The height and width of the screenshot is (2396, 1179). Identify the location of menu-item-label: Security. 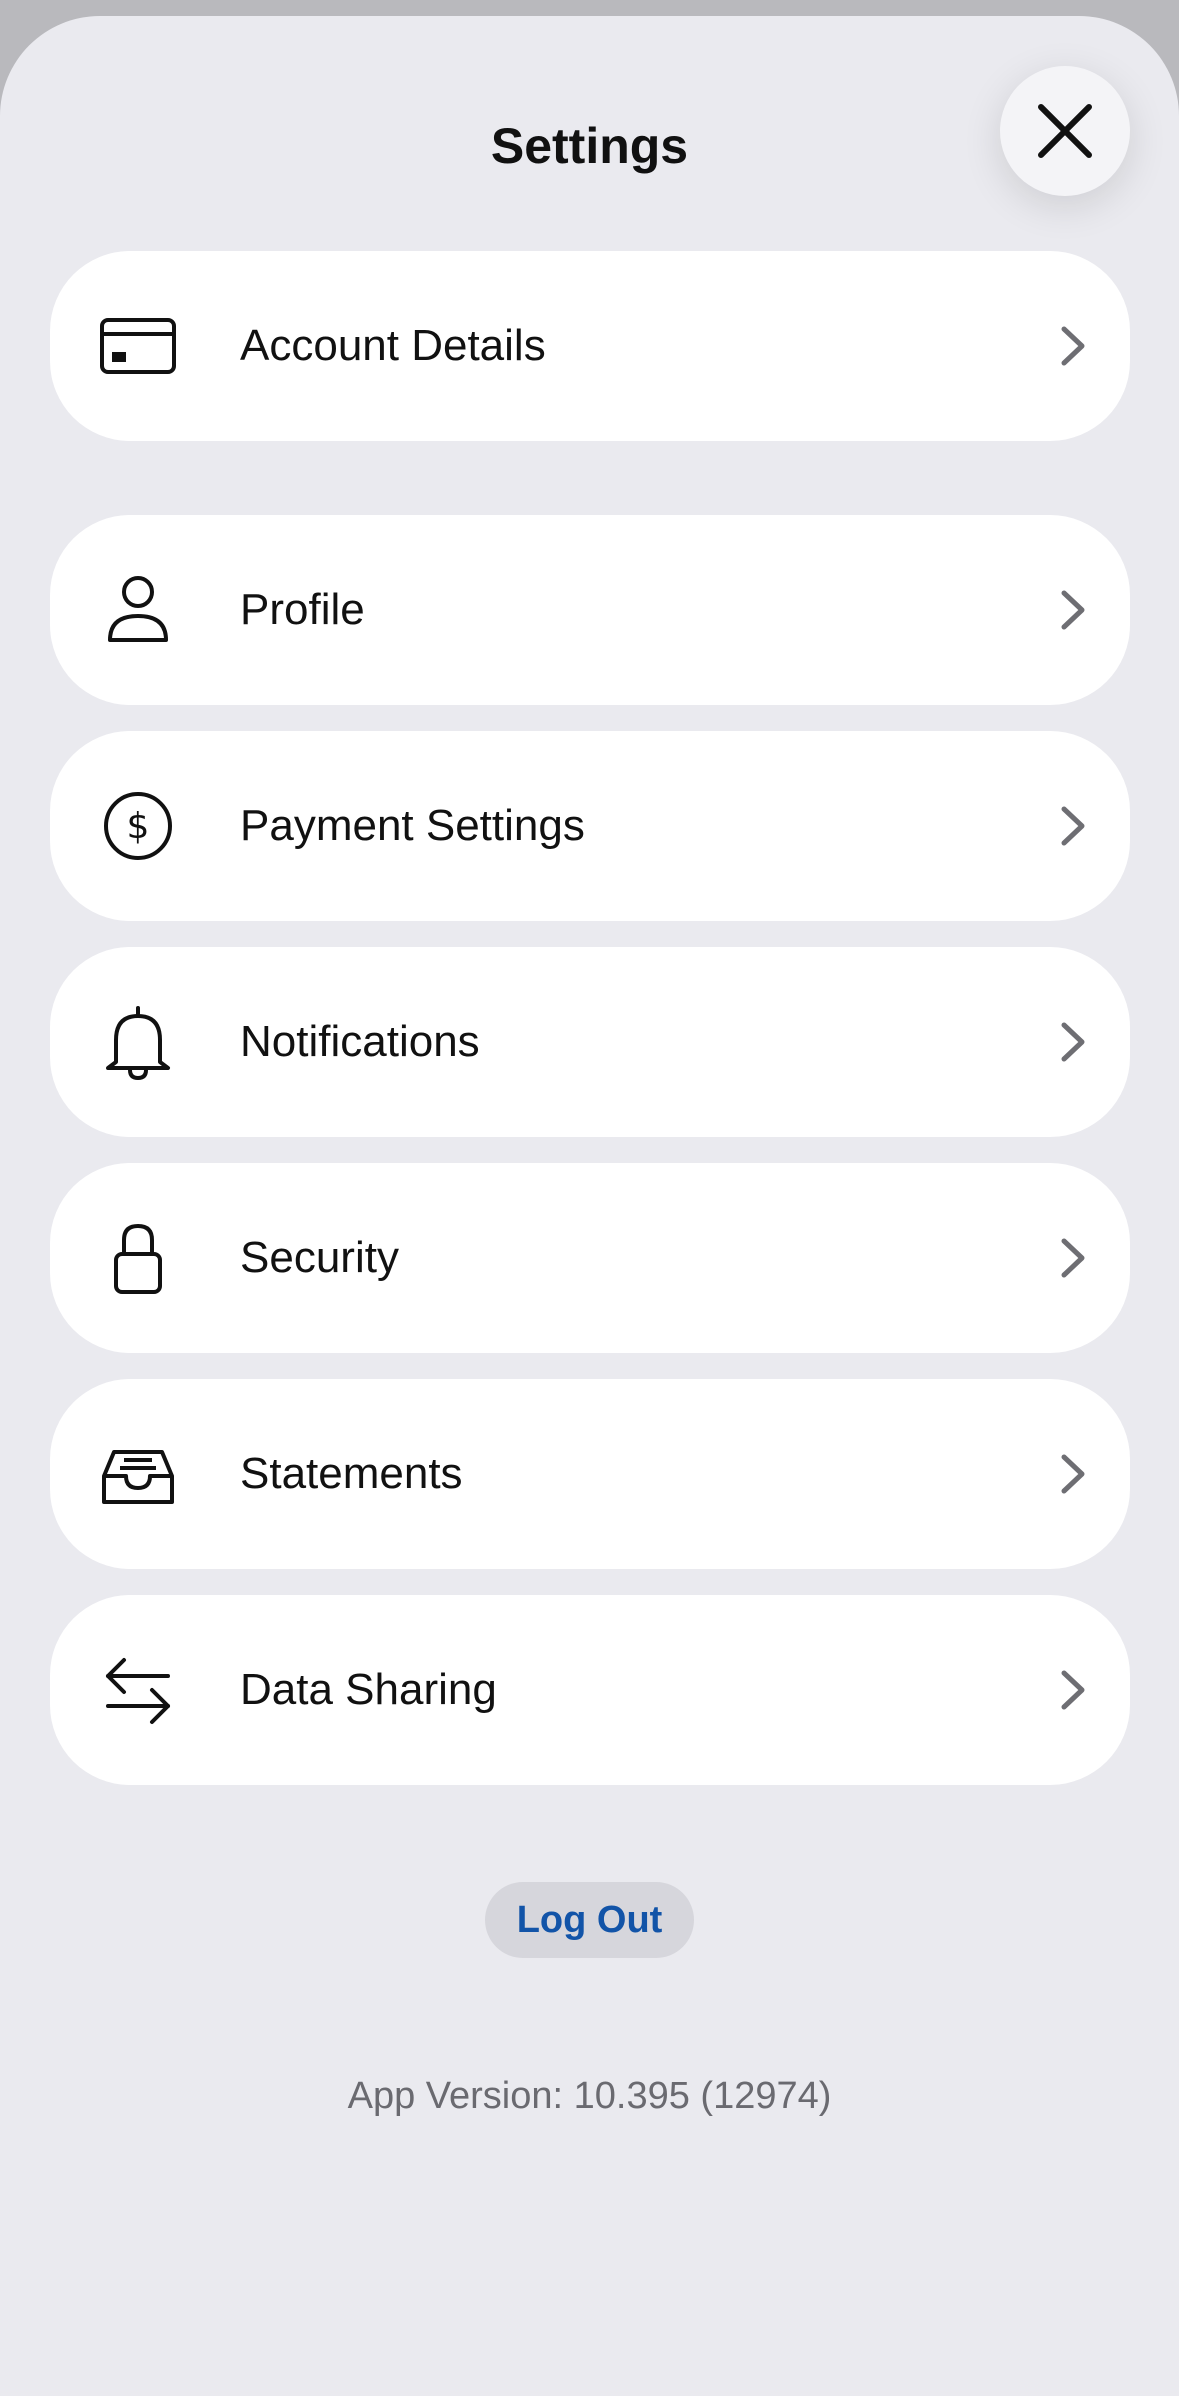
(319, 1257).